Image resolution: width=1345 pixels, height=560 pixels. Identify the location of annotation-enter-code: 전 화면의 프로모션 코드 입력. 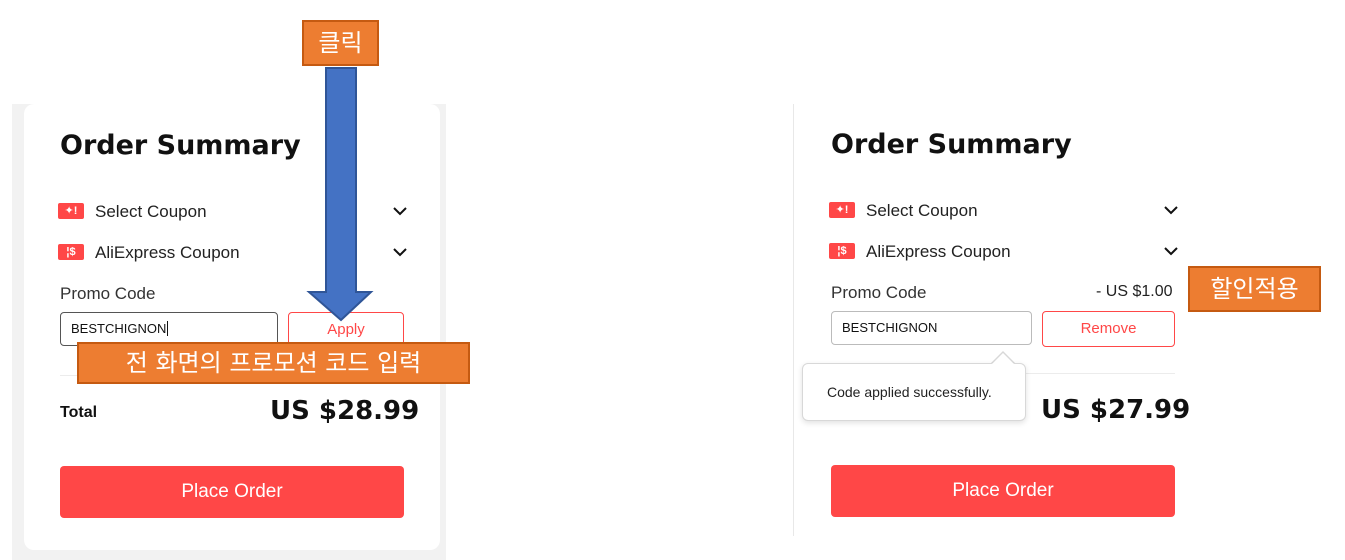
(273, 363).